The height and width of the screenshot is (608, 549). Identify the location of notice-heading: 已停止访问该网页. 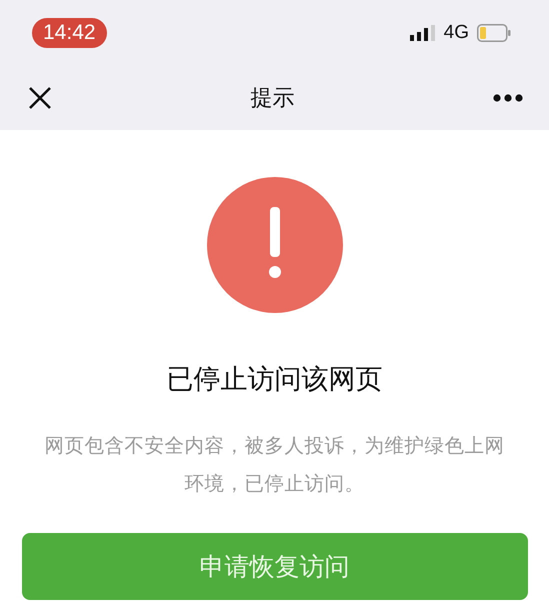
(274, 380).